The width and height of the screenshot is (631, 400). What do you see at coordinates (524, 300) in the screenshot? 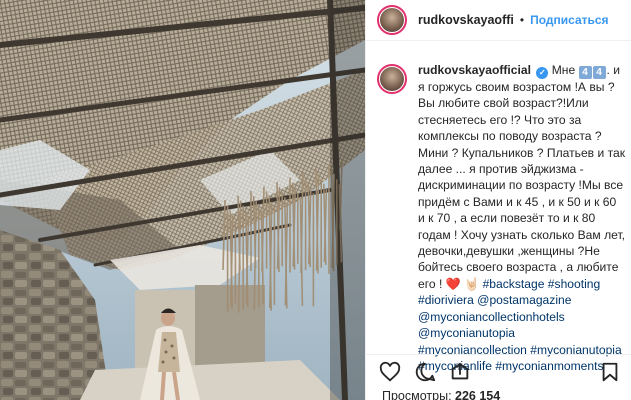
I see `mention-link: @postamagazine` at bounding box center [524, 300].